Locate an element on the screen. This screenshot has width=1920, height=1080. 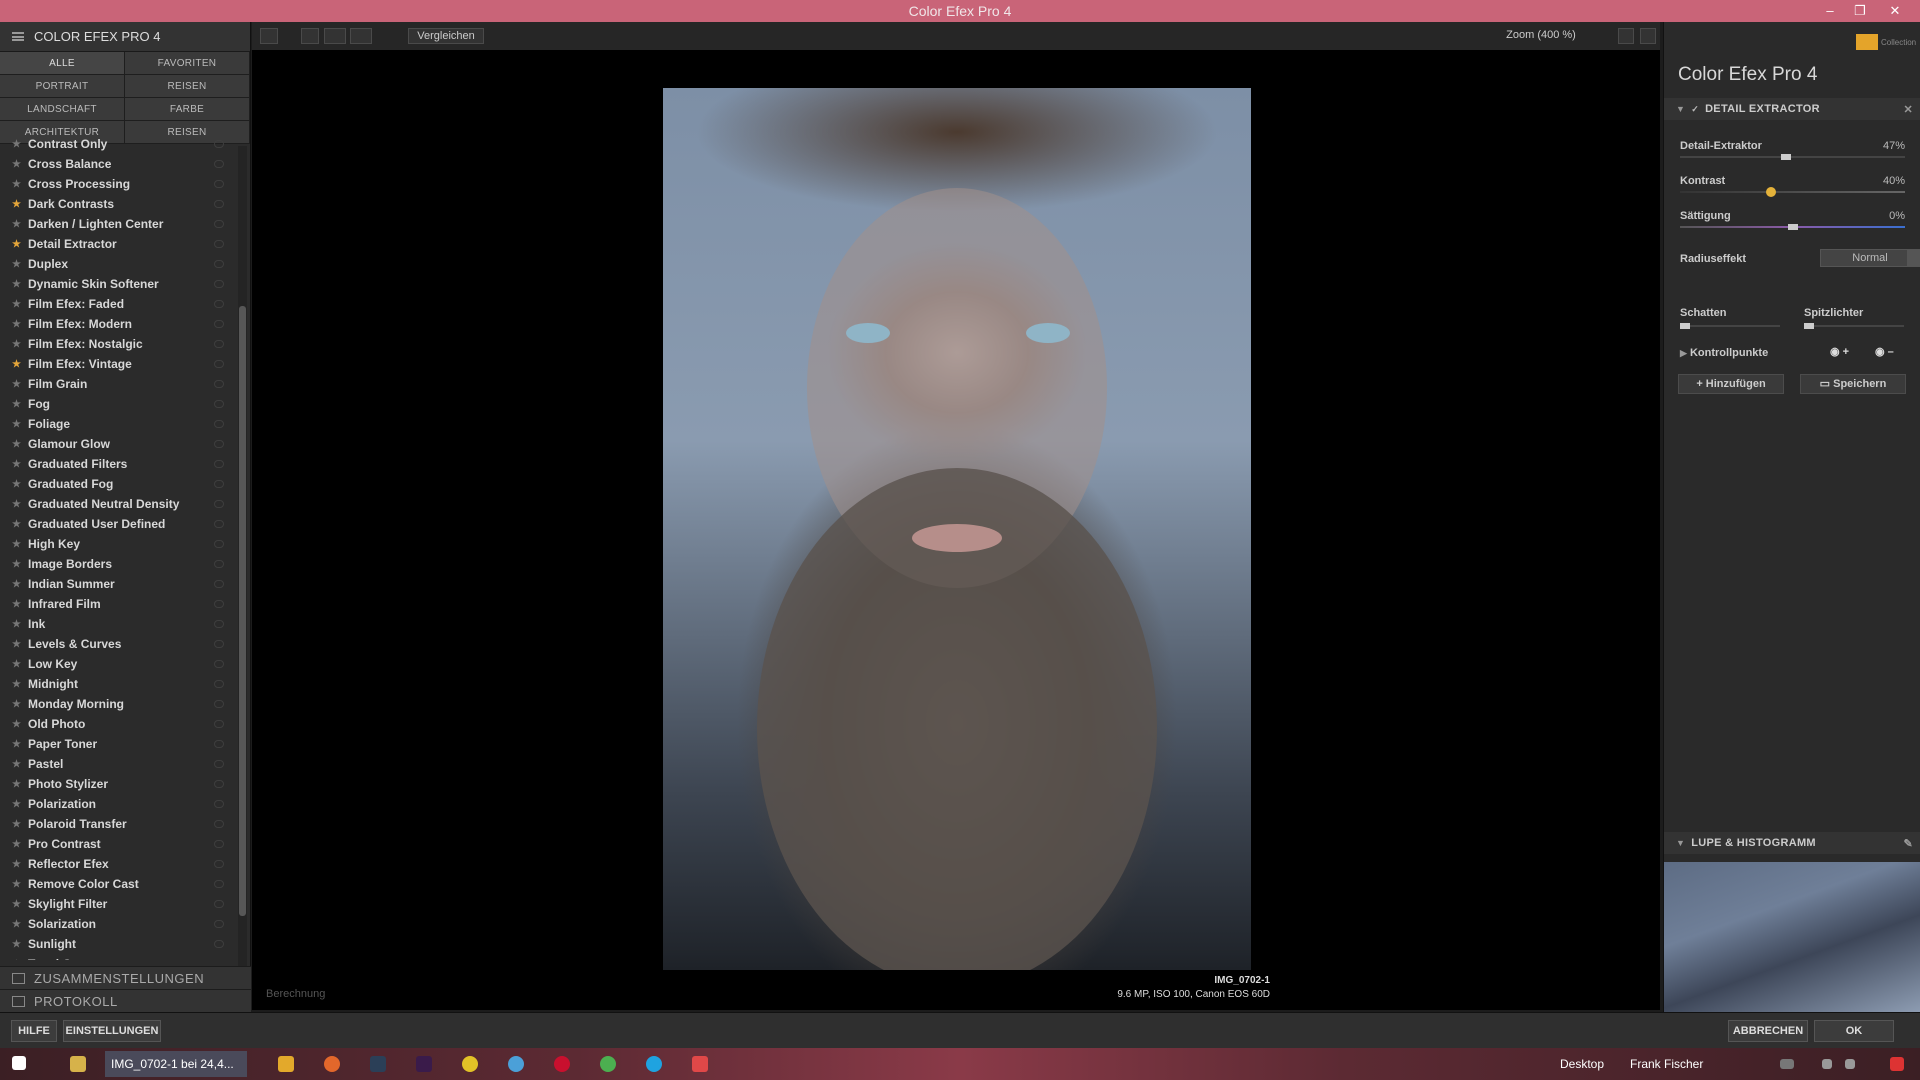
filter-list-item: ★ Levels & Curves is located at coordinates (118, 644).